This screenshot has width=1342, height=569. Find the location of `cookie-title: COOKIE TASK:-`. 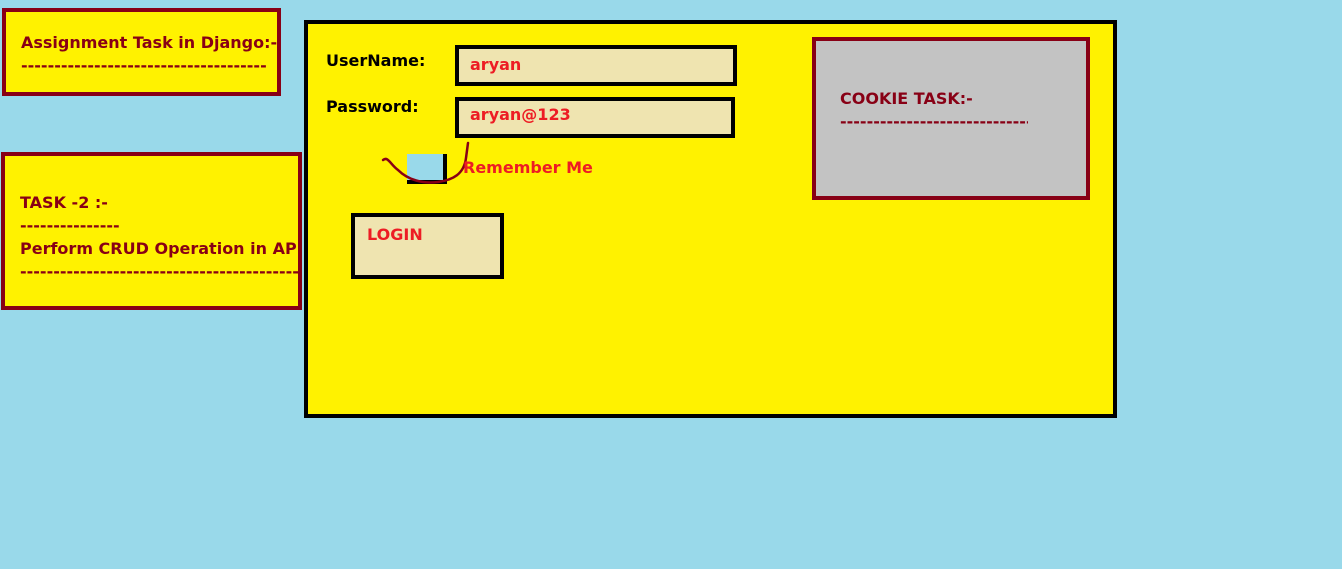

cookie-title: COOKIE TASK:- is located at coordinates (906, 98).